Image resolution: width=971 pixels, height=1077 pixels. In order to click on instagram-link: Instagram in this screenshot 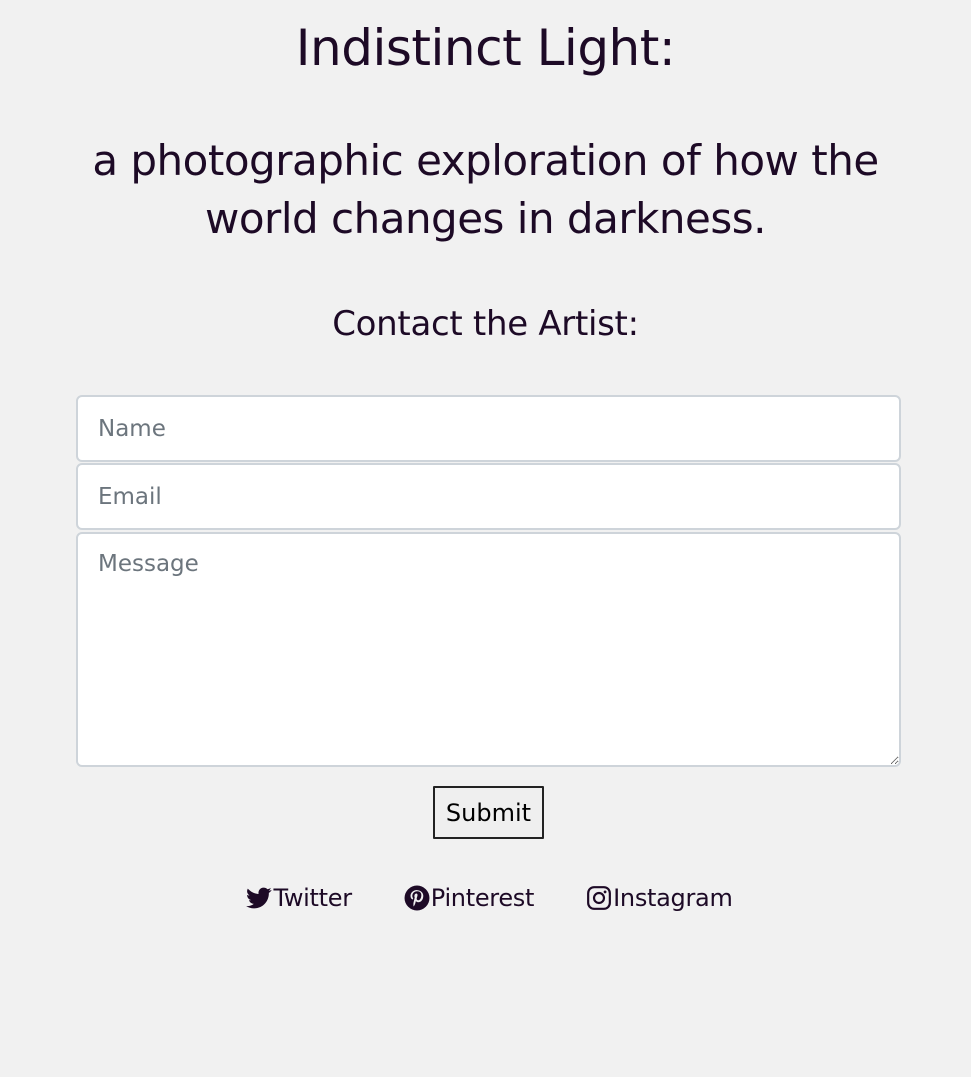, I will do `click(659, 898)`.